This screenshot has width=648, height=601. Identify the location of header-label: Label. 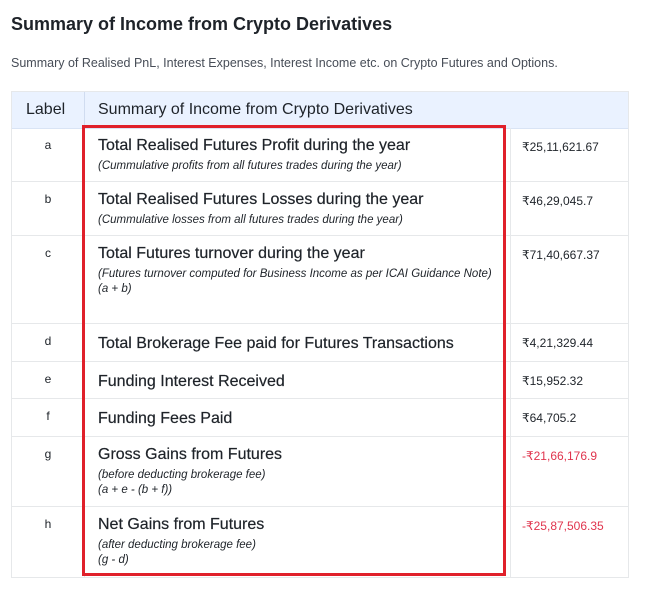
(46, 109).